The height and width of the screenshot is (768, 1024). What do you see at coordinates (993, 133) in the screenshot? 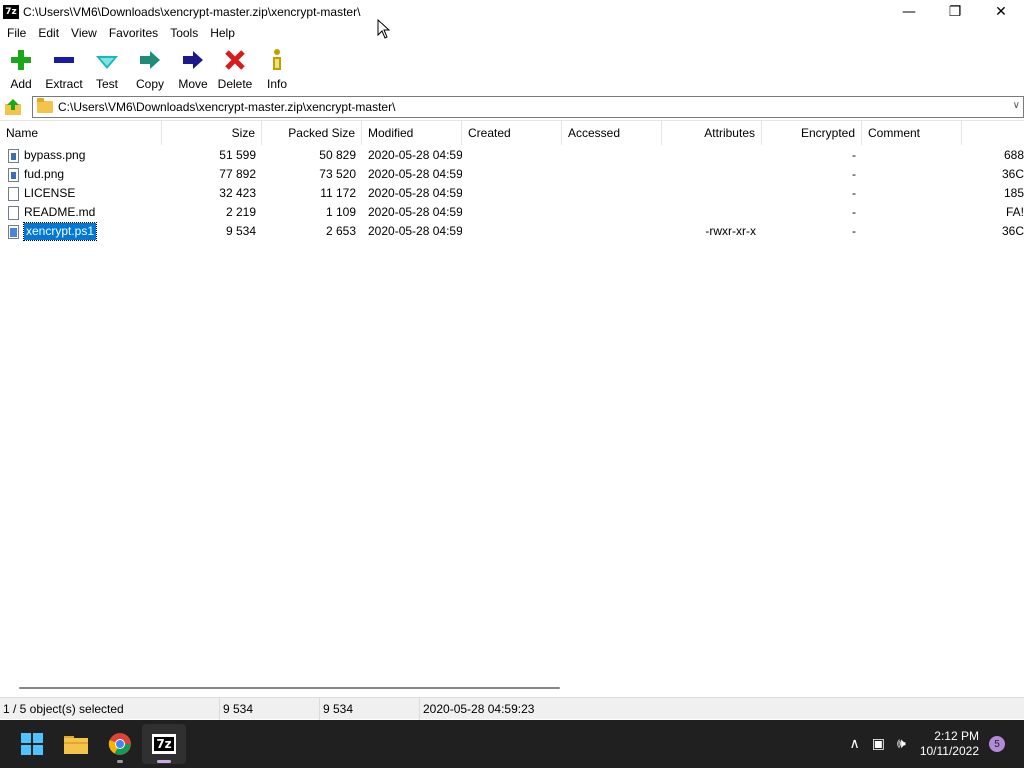
I see `column-header-extra` at bounding box center [993, 133].